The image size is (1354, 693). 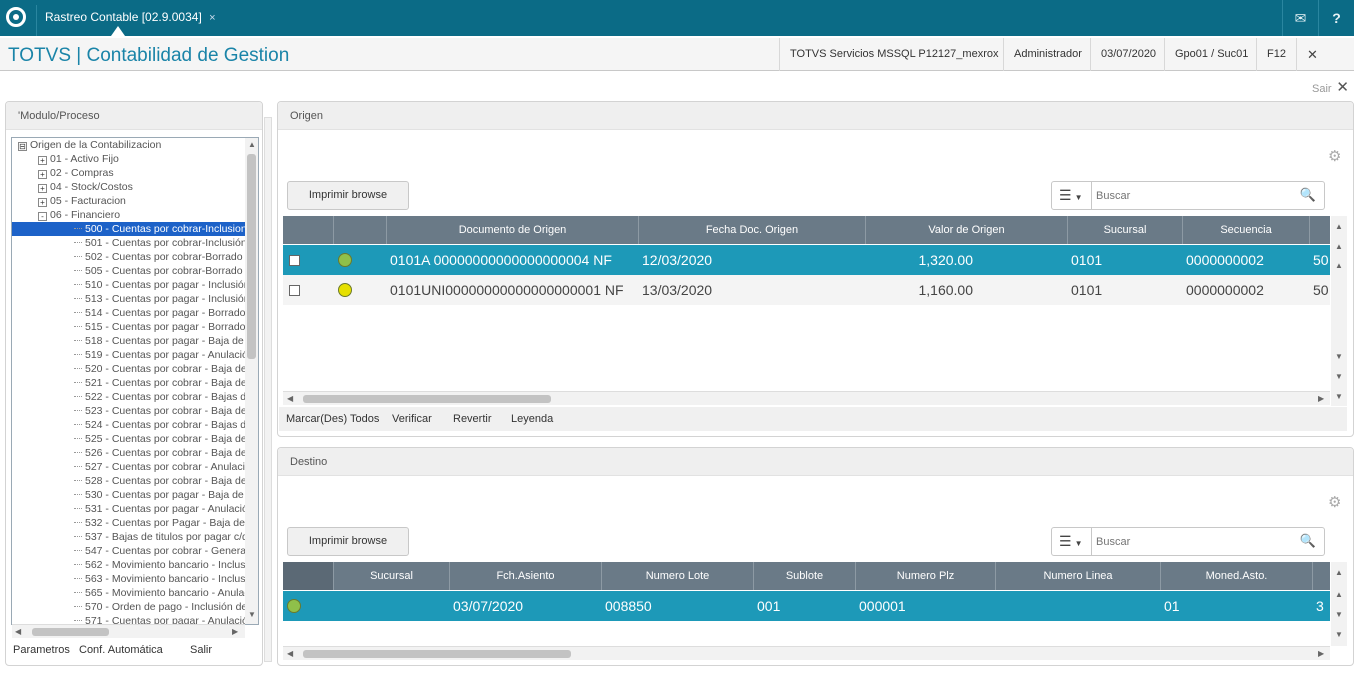 What do you see at coordinates (135, 243) in the screenshot?
I see `tree-item: 501 - Cuentas por cobrar-Inclusión` at bounding box center [135, 243].